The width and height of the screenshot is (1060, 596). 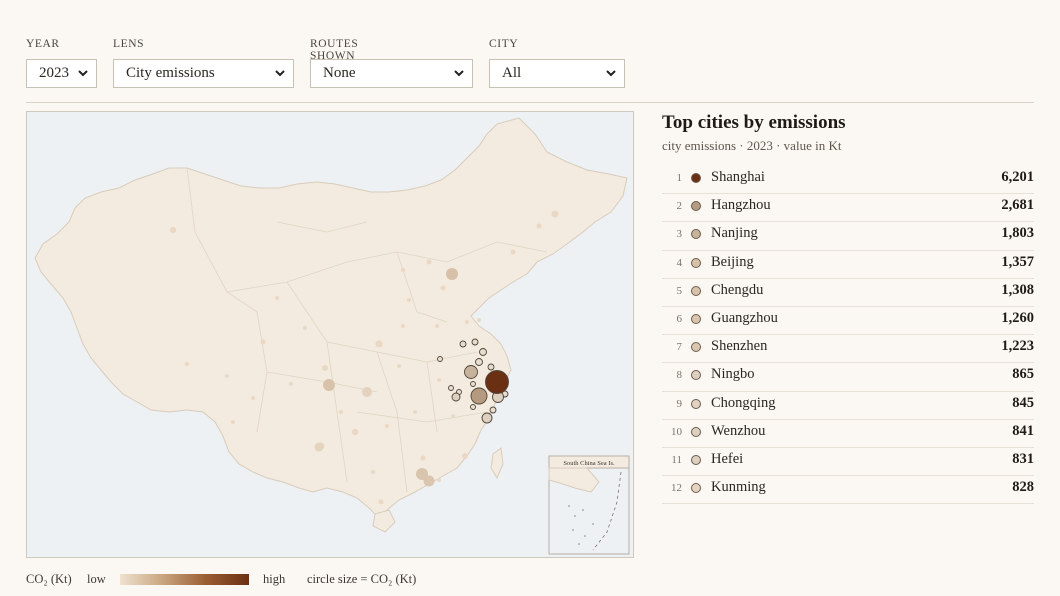 I want to click on divider, so click(x=530, y=102).